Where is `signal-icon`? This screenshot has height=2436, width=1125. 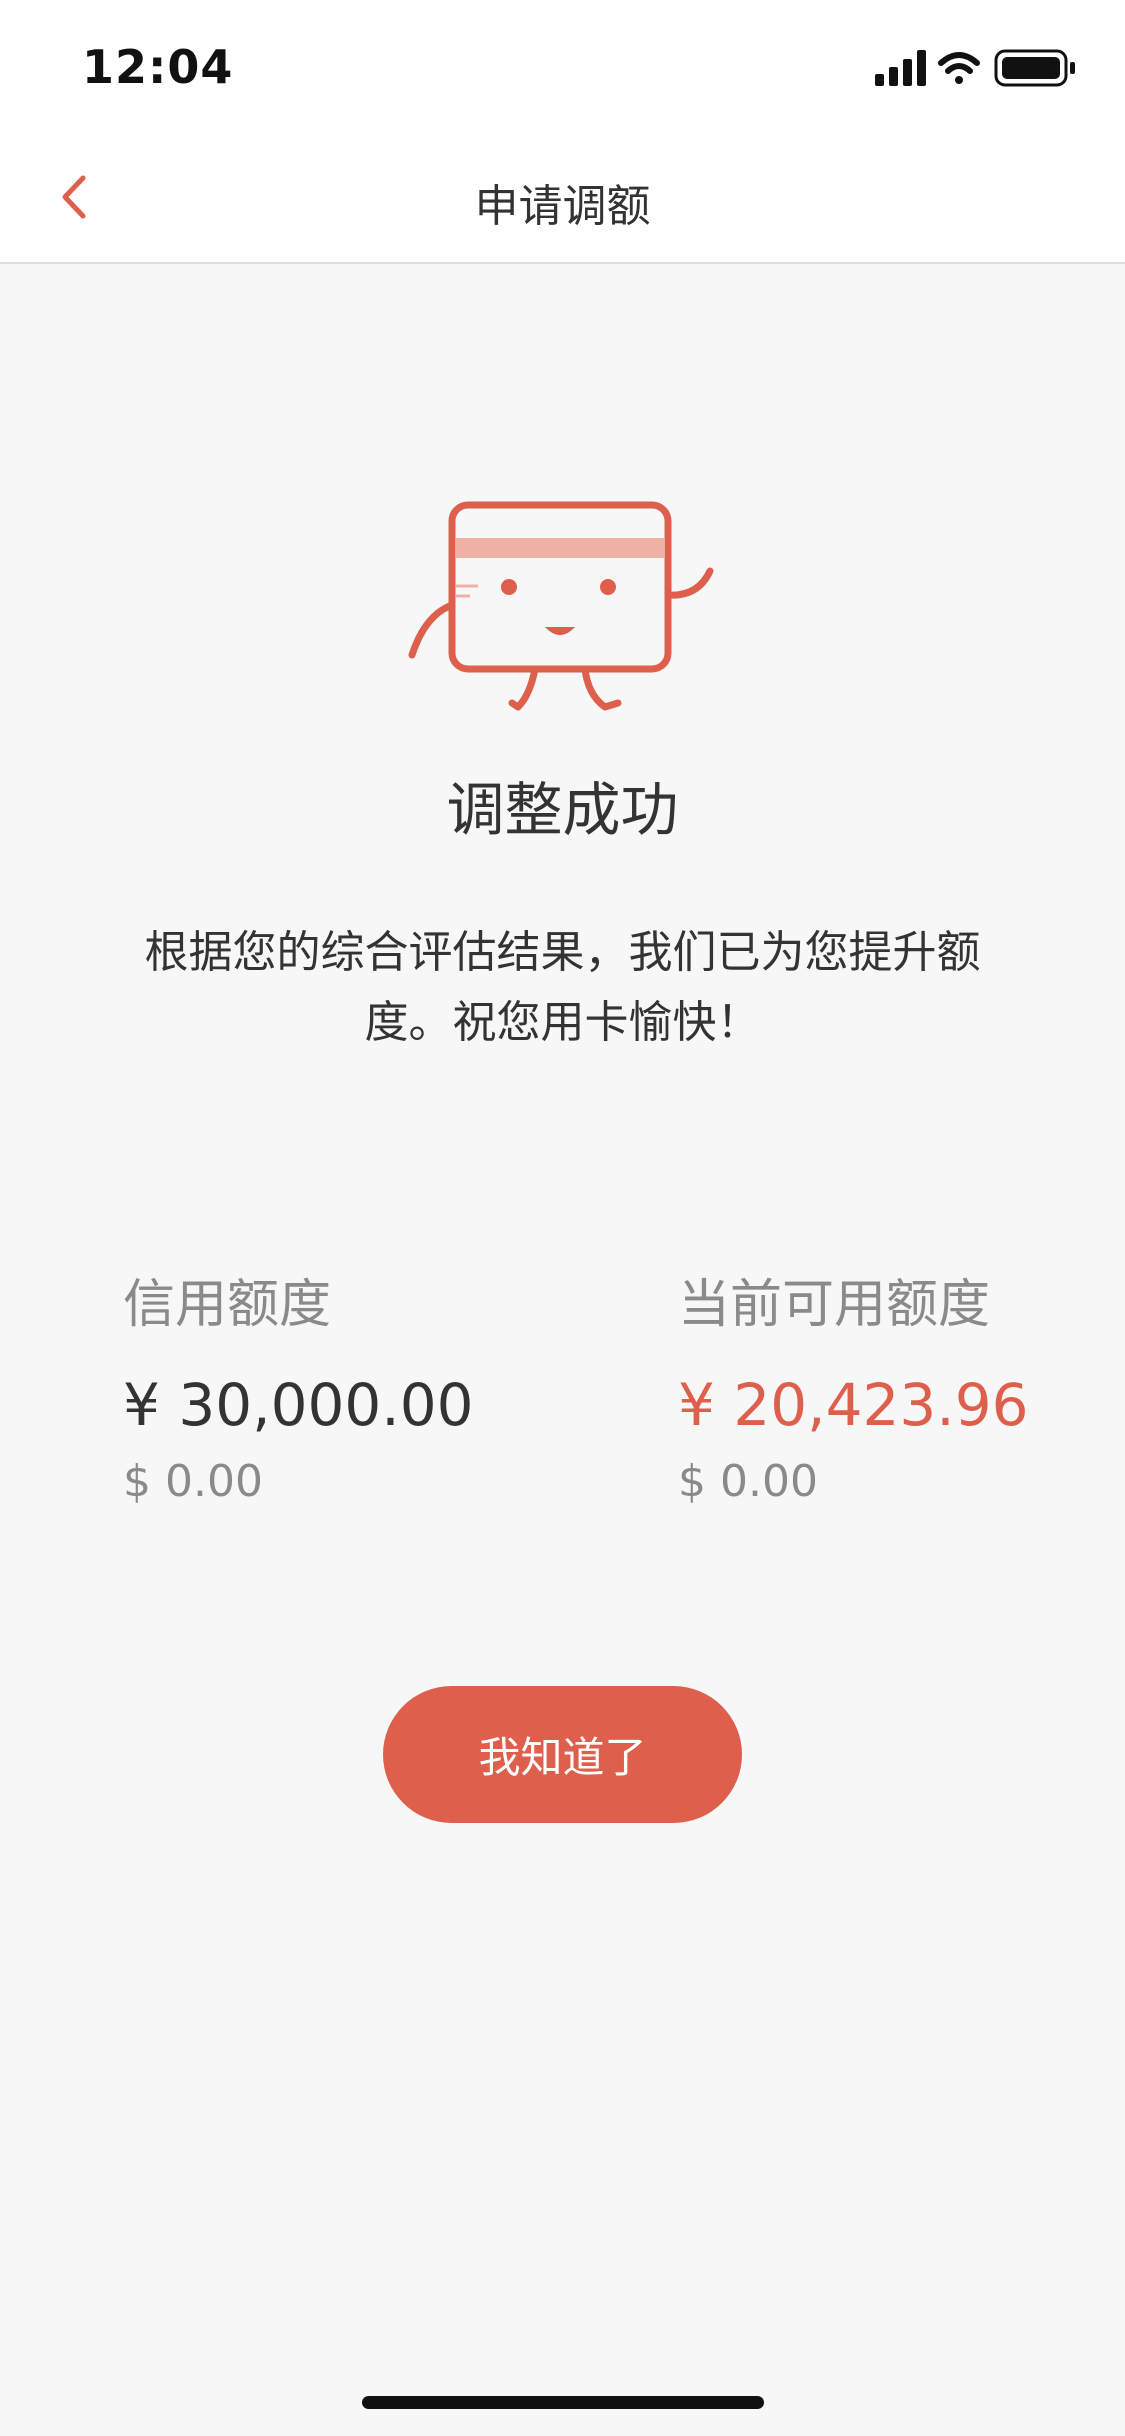
signal-icon is located at coordinates (900, 68).